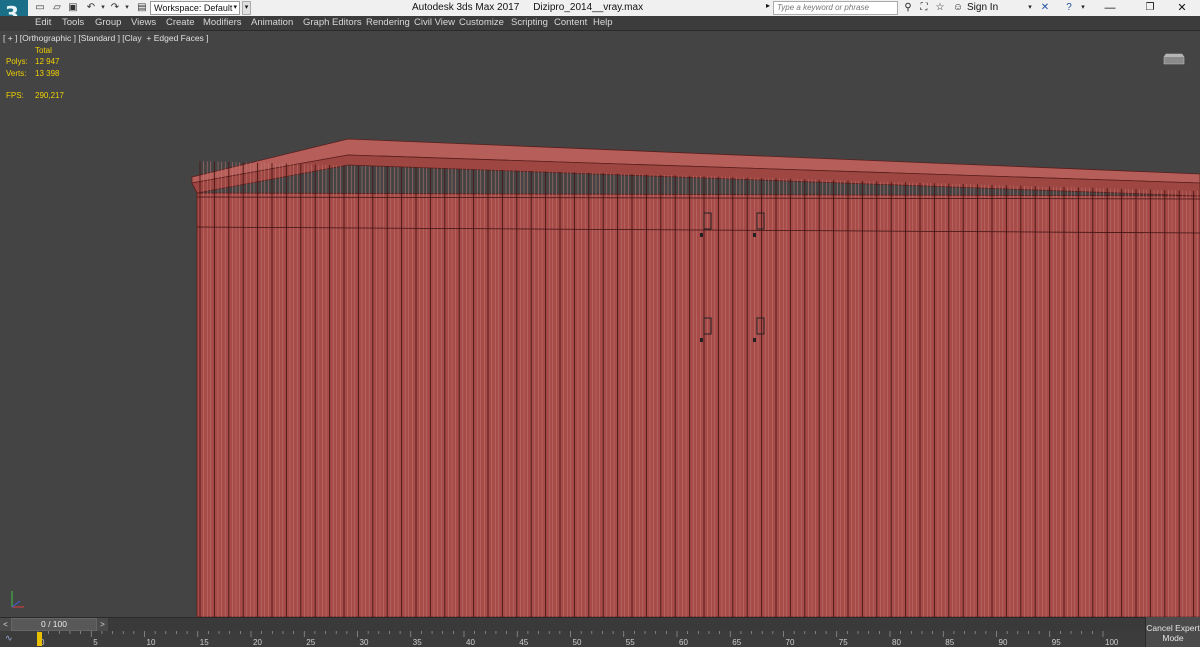  What do you see at coordinates (1030, 8) in the screenshot?
I see `sign-in-dropdown-icon: ▾` at bounding box center [1030, 8].